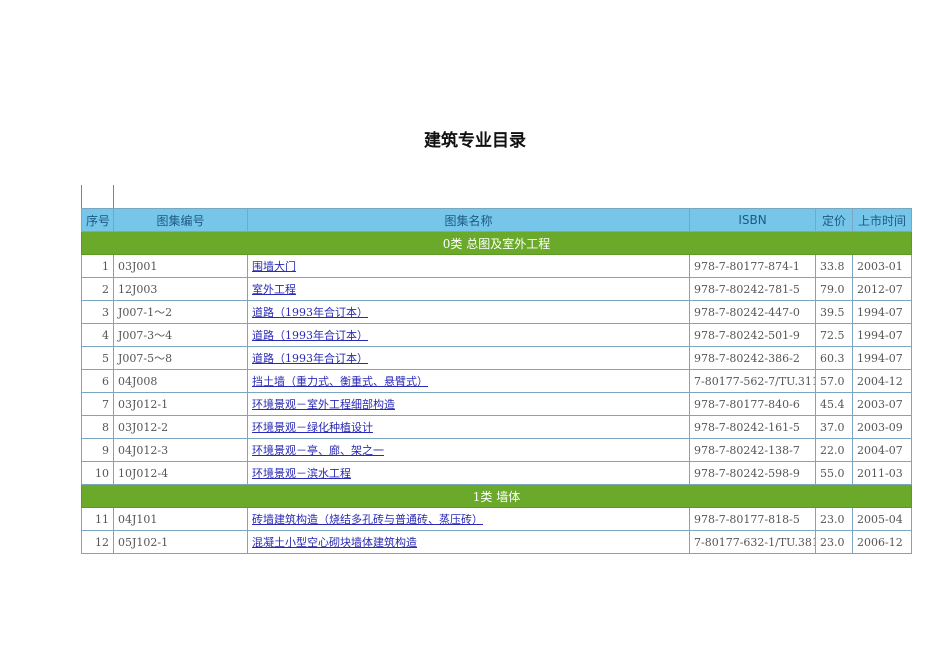  Describe the element at coordinates (834, 358) in the screenshot. I see `row-price: 60.3` at that location.